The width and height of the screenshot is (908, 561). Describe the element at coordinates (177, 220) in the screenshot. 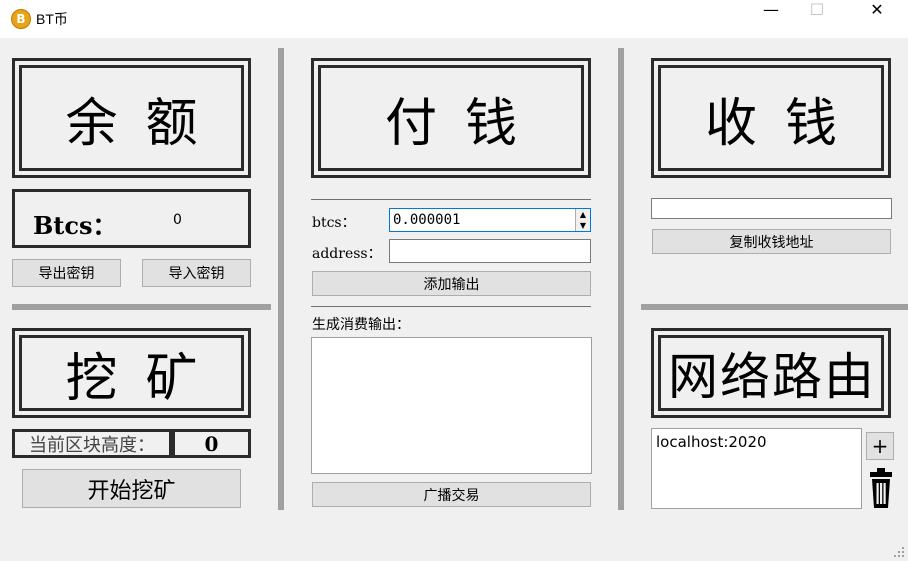

I see `btcs-balance-value: 0` at that location.